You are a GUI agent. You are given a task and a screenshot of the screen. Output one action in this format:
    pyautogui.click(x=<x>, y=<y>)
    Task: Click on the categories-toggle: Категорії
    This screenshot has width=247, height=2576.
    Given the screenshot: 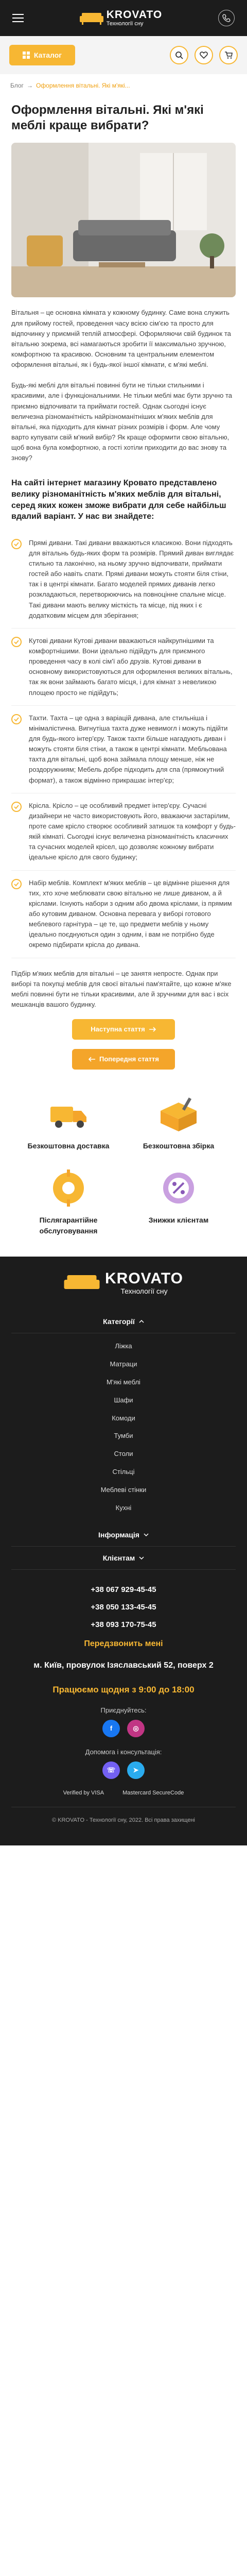 What is the action you would take?
    pyautogui.click(x=123, y=1322)
    